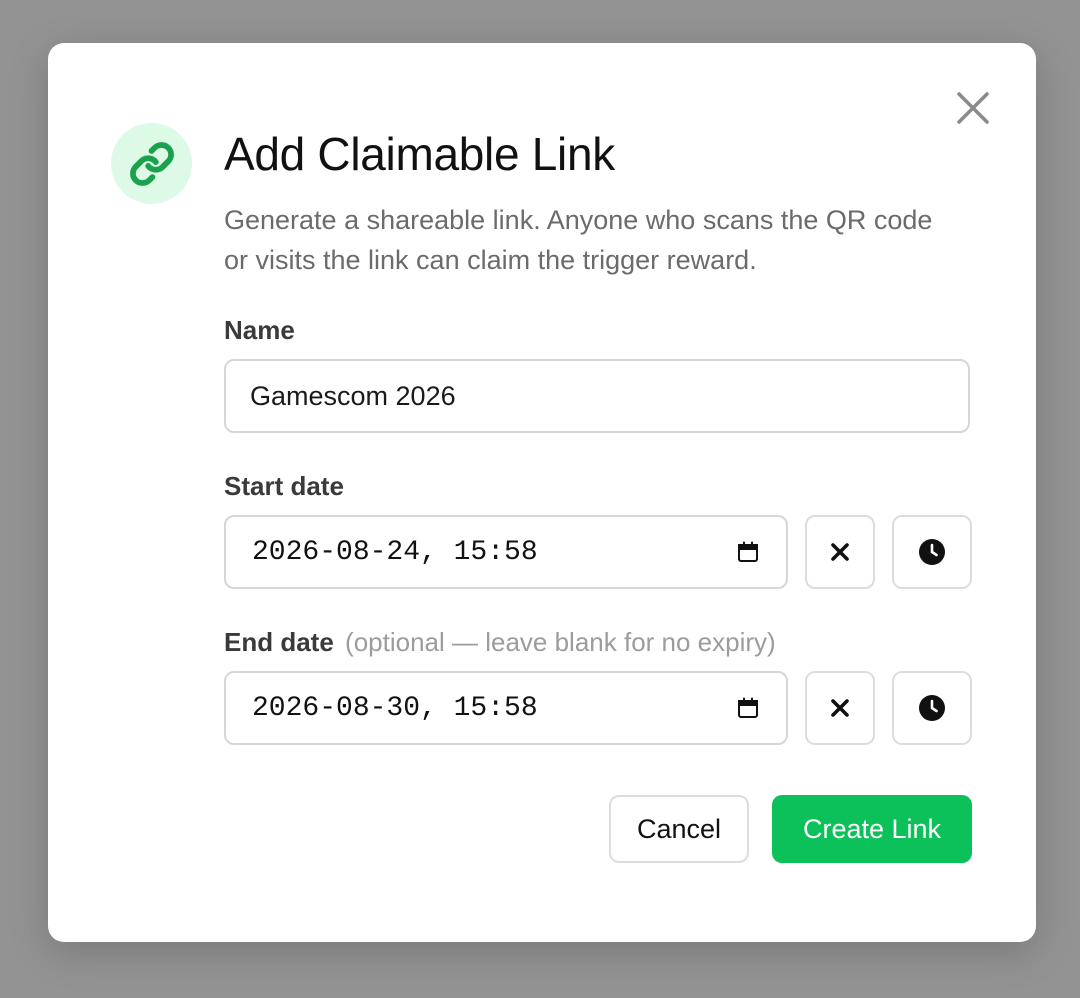  What do you see at coordinates (259, 330) in the screenshot?
I see `name-label: Name` at bounding box center [259, 330].